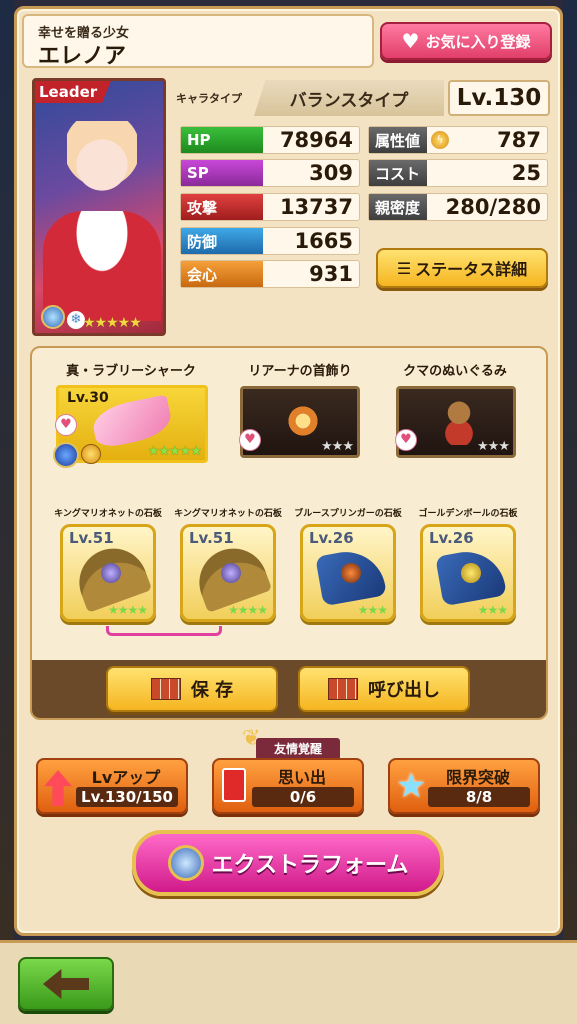 The image size is (577, 1024). What do you see at coordinates (300, 371) in the screenshot?
I see `equip-title-2: リアーナの首飾り` at bounding box center [300, 371].